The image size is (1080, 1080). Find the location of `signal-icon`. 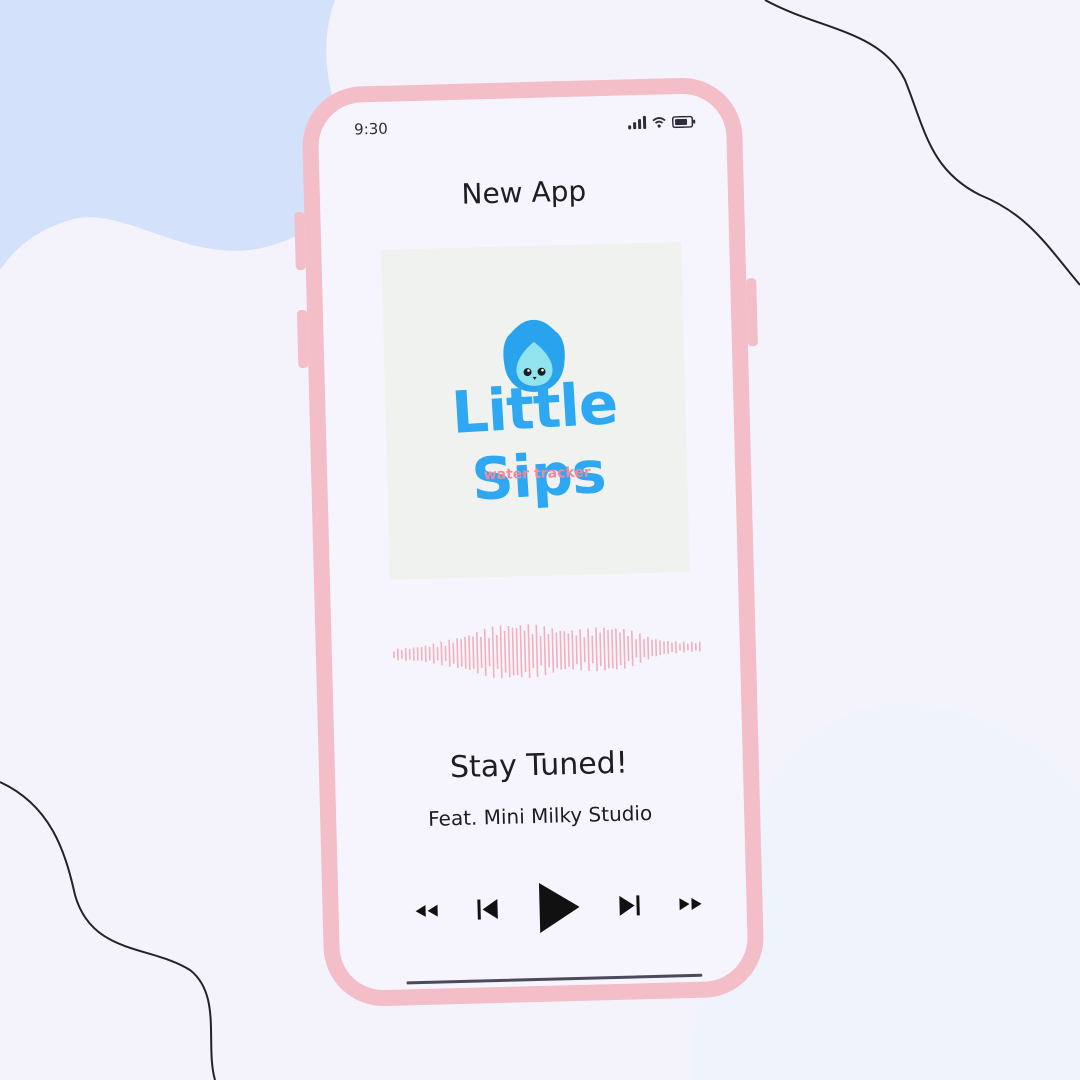

signal-icon is located at coordinates (637, 122).